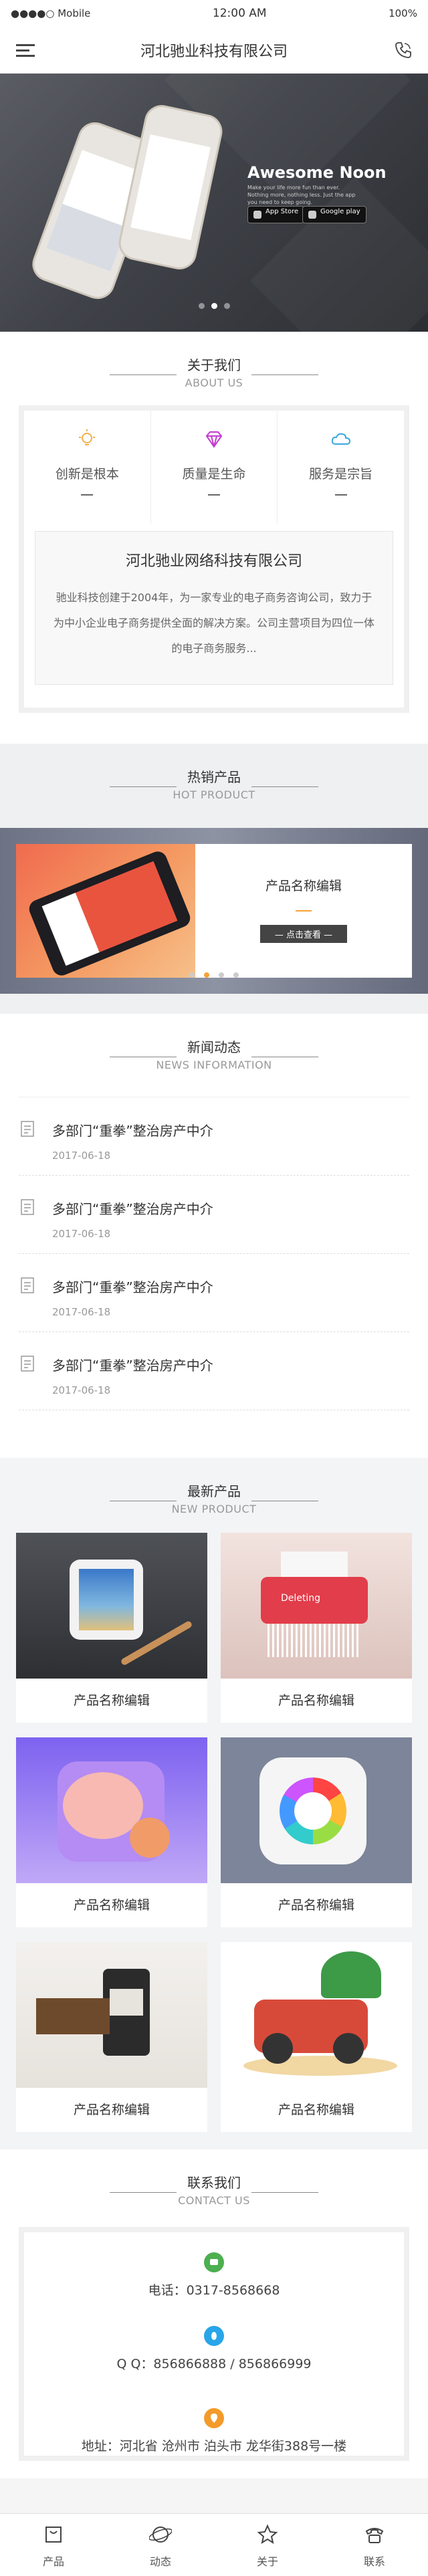 The width and height of the screenshot is (428, 2576). Describe the element at coordinates (214, 2347) in the screenshot. I see `contact-qq: Q Q：856866888 / 856866999` at that location.